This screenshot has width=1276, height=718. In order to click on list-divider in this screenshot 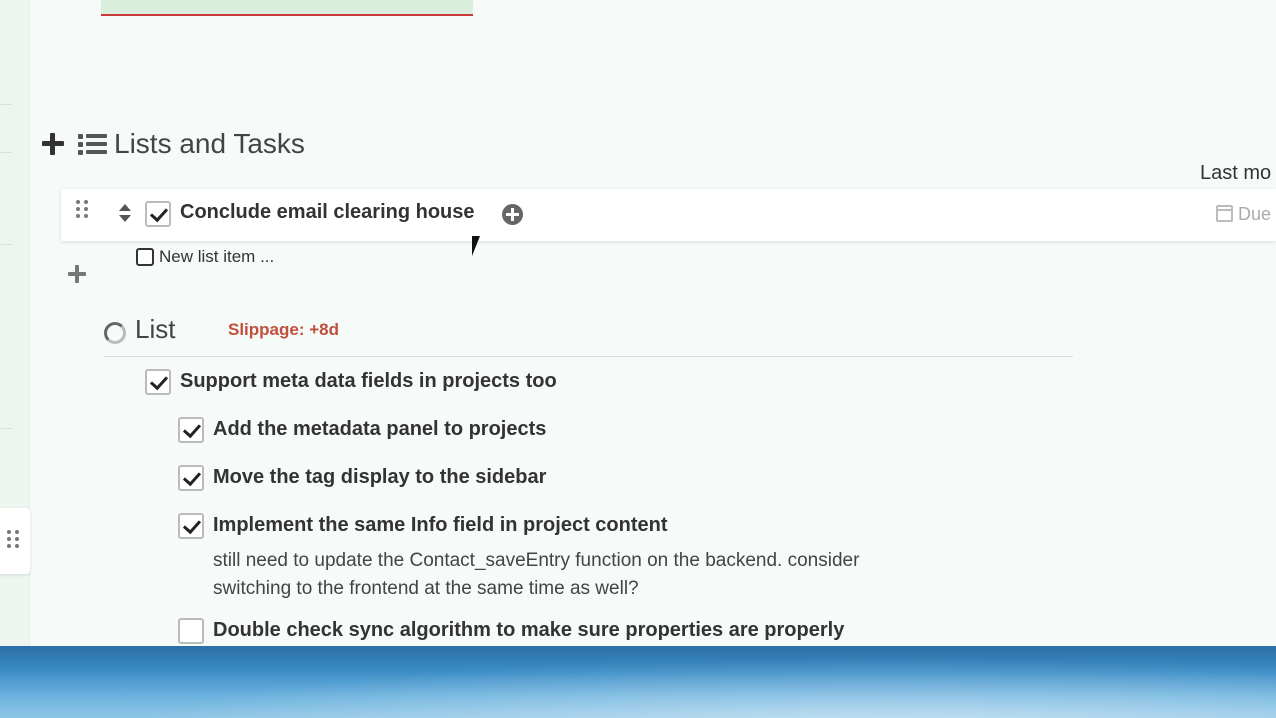, I will do `click(588, 356)`.